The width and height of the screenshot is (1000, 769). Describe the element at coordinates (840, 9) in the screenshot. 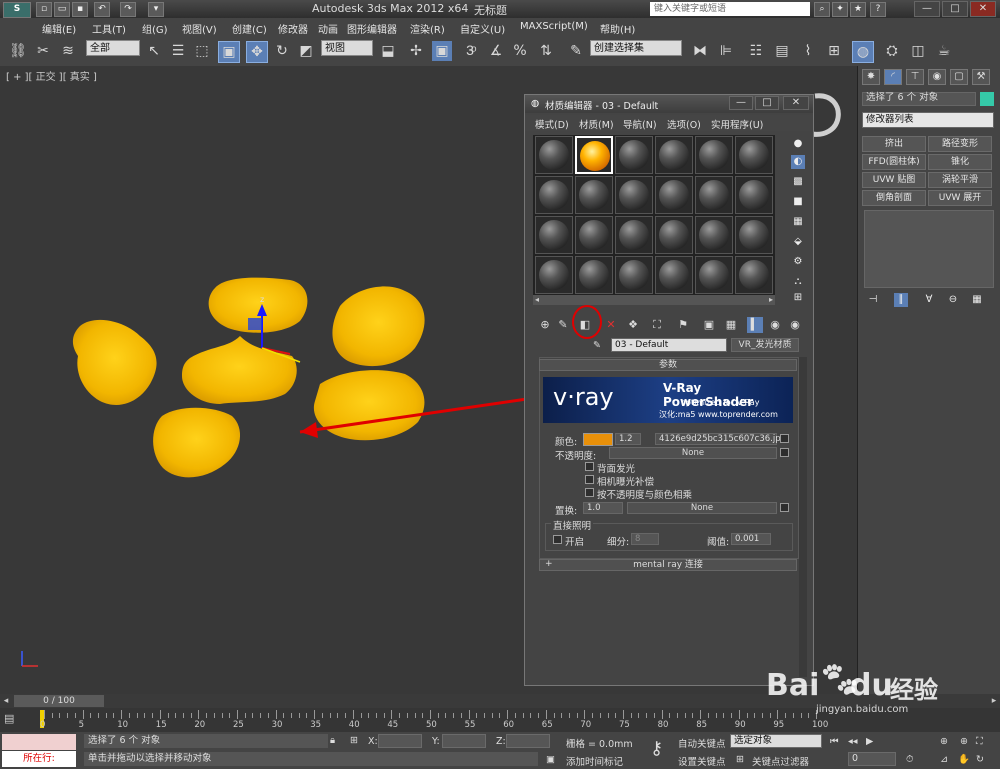

I see `subscription-icon: ✦` at that location.